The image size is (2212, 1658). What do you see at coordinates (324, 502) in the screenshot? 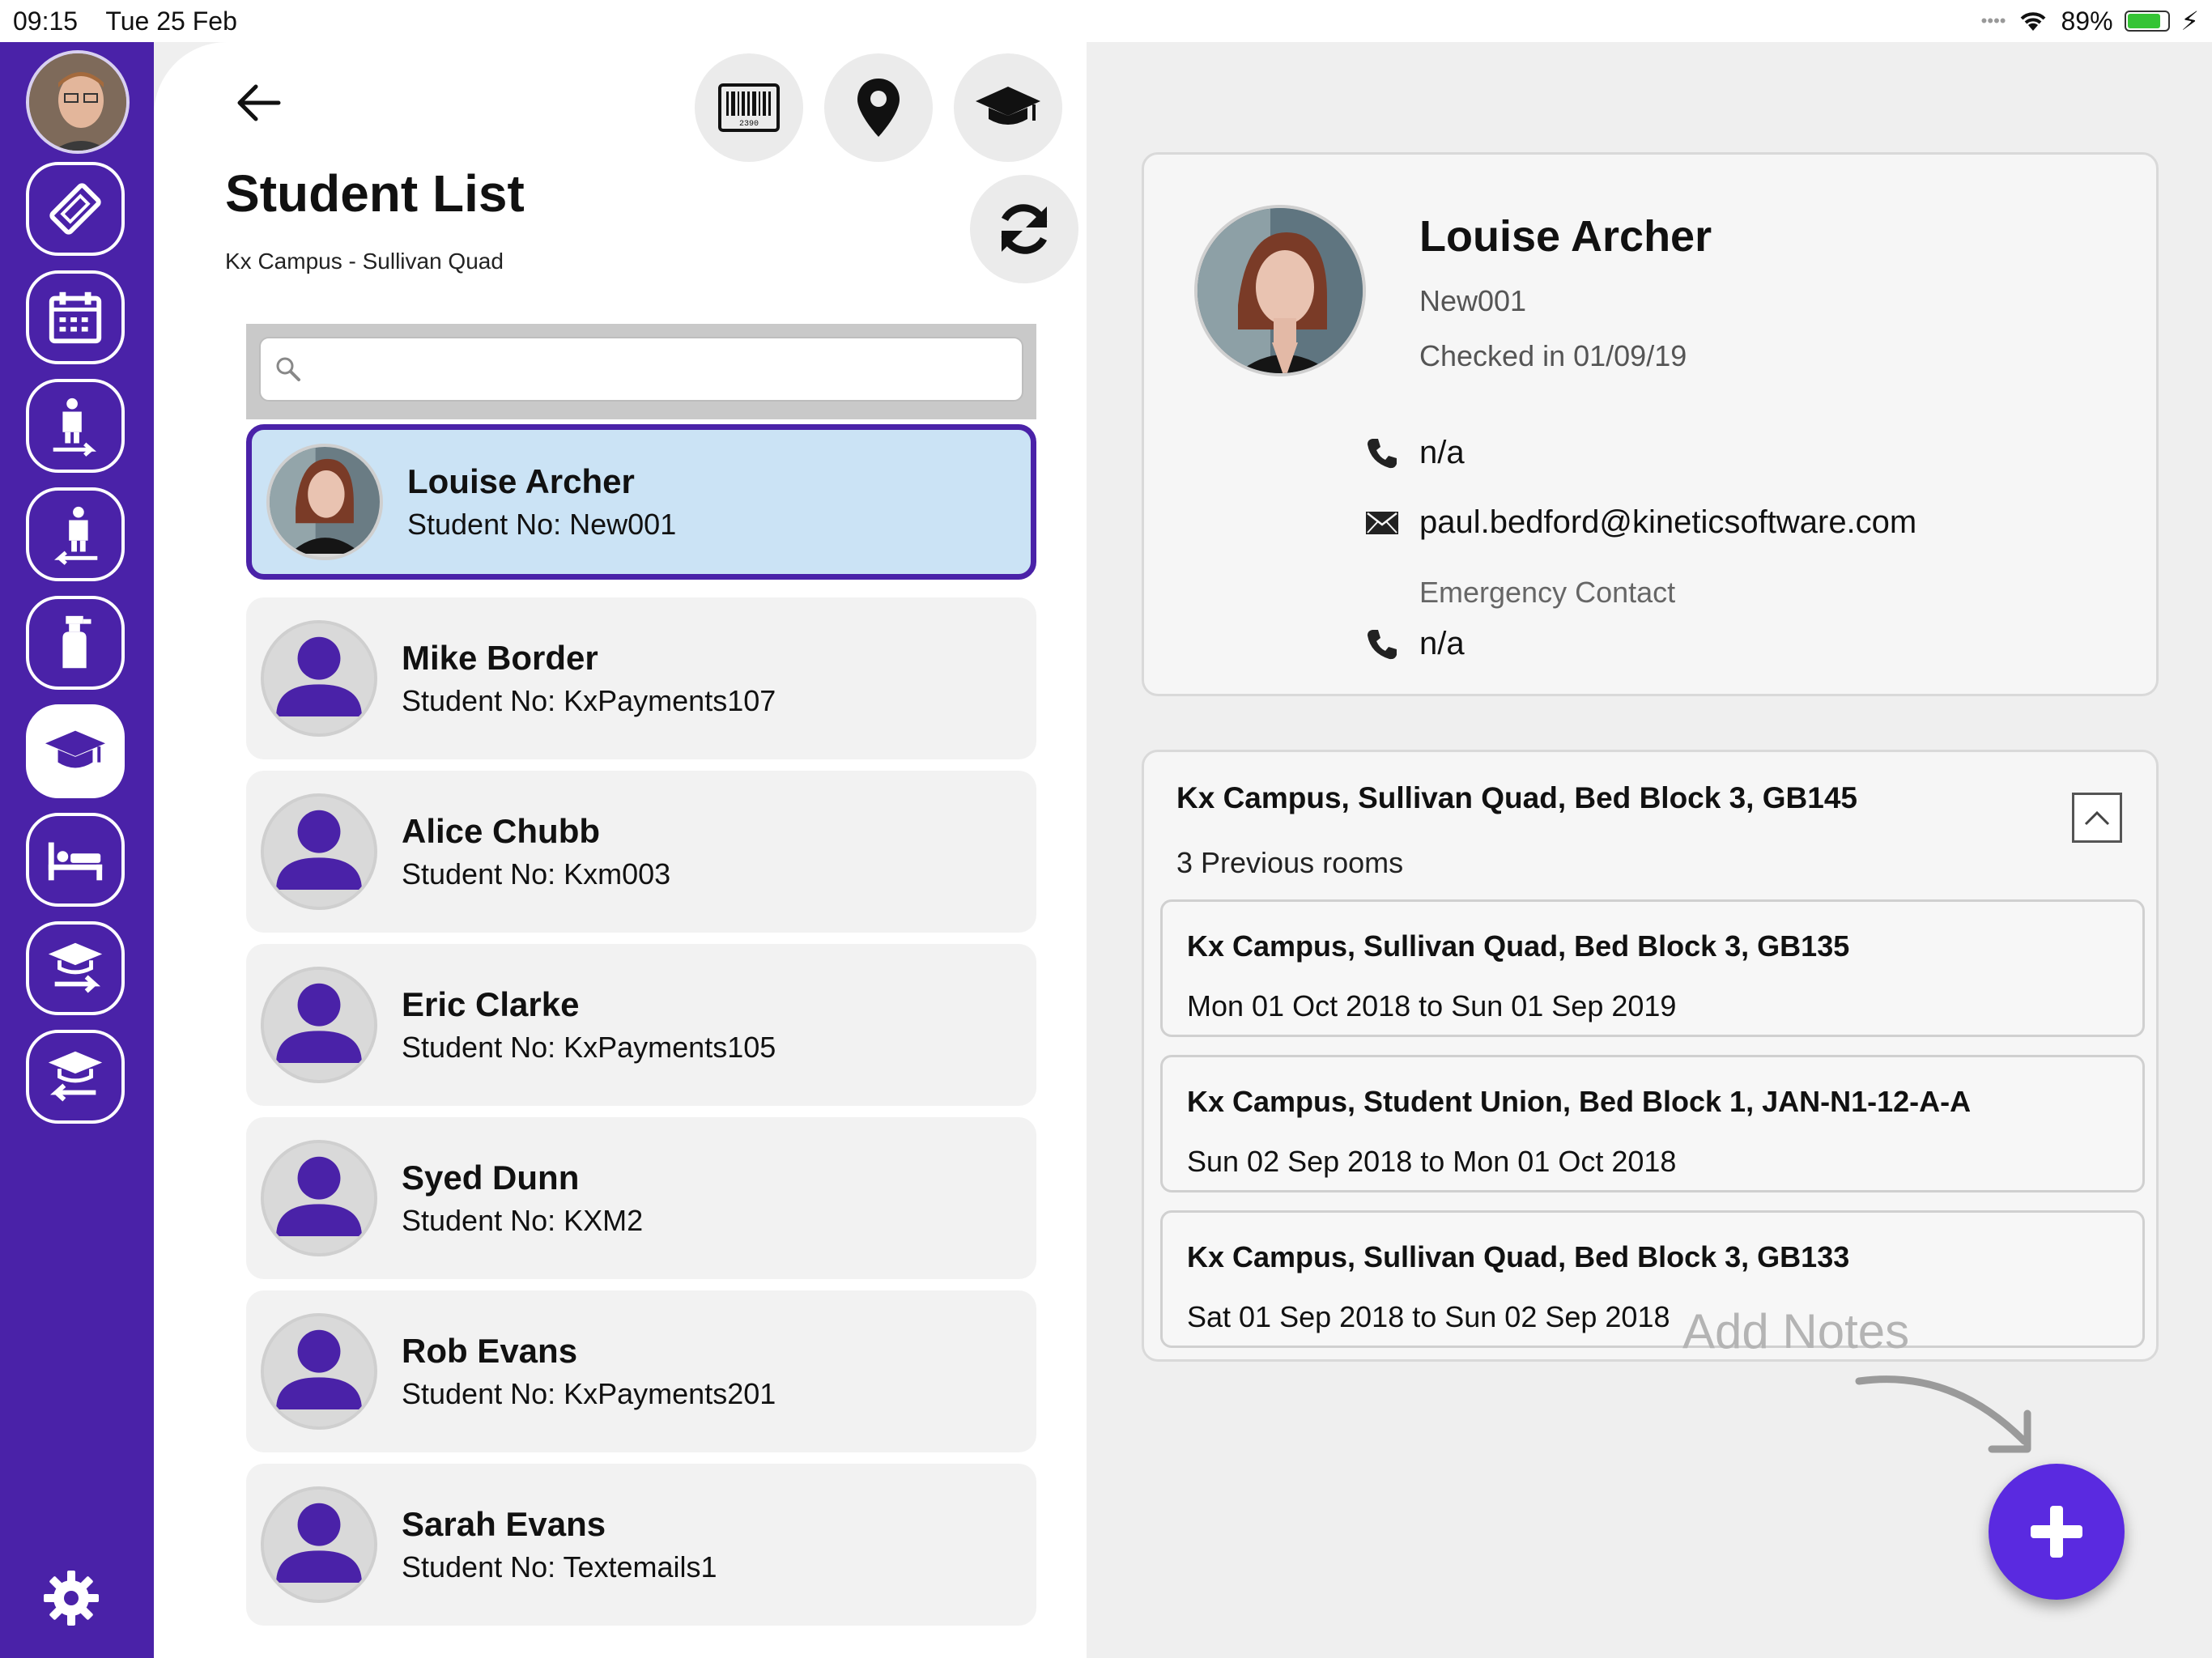
I see `student-avatar` at bounding box center [324, 502].